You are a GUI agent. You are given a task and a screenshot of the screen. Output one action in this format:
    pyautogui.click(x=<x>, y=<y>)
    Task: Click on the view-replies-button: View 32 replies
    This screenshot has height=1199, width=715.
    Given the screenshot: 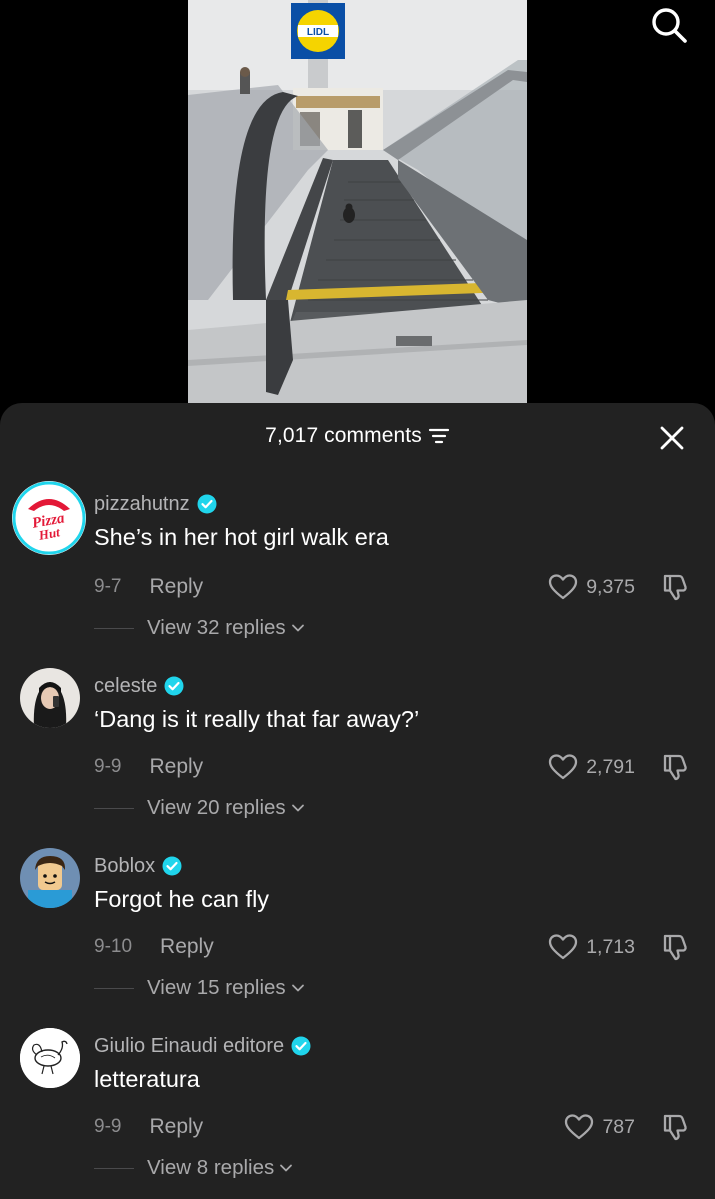 What is the action you would take?
    pyautogui.click(x=226, y=628)
    